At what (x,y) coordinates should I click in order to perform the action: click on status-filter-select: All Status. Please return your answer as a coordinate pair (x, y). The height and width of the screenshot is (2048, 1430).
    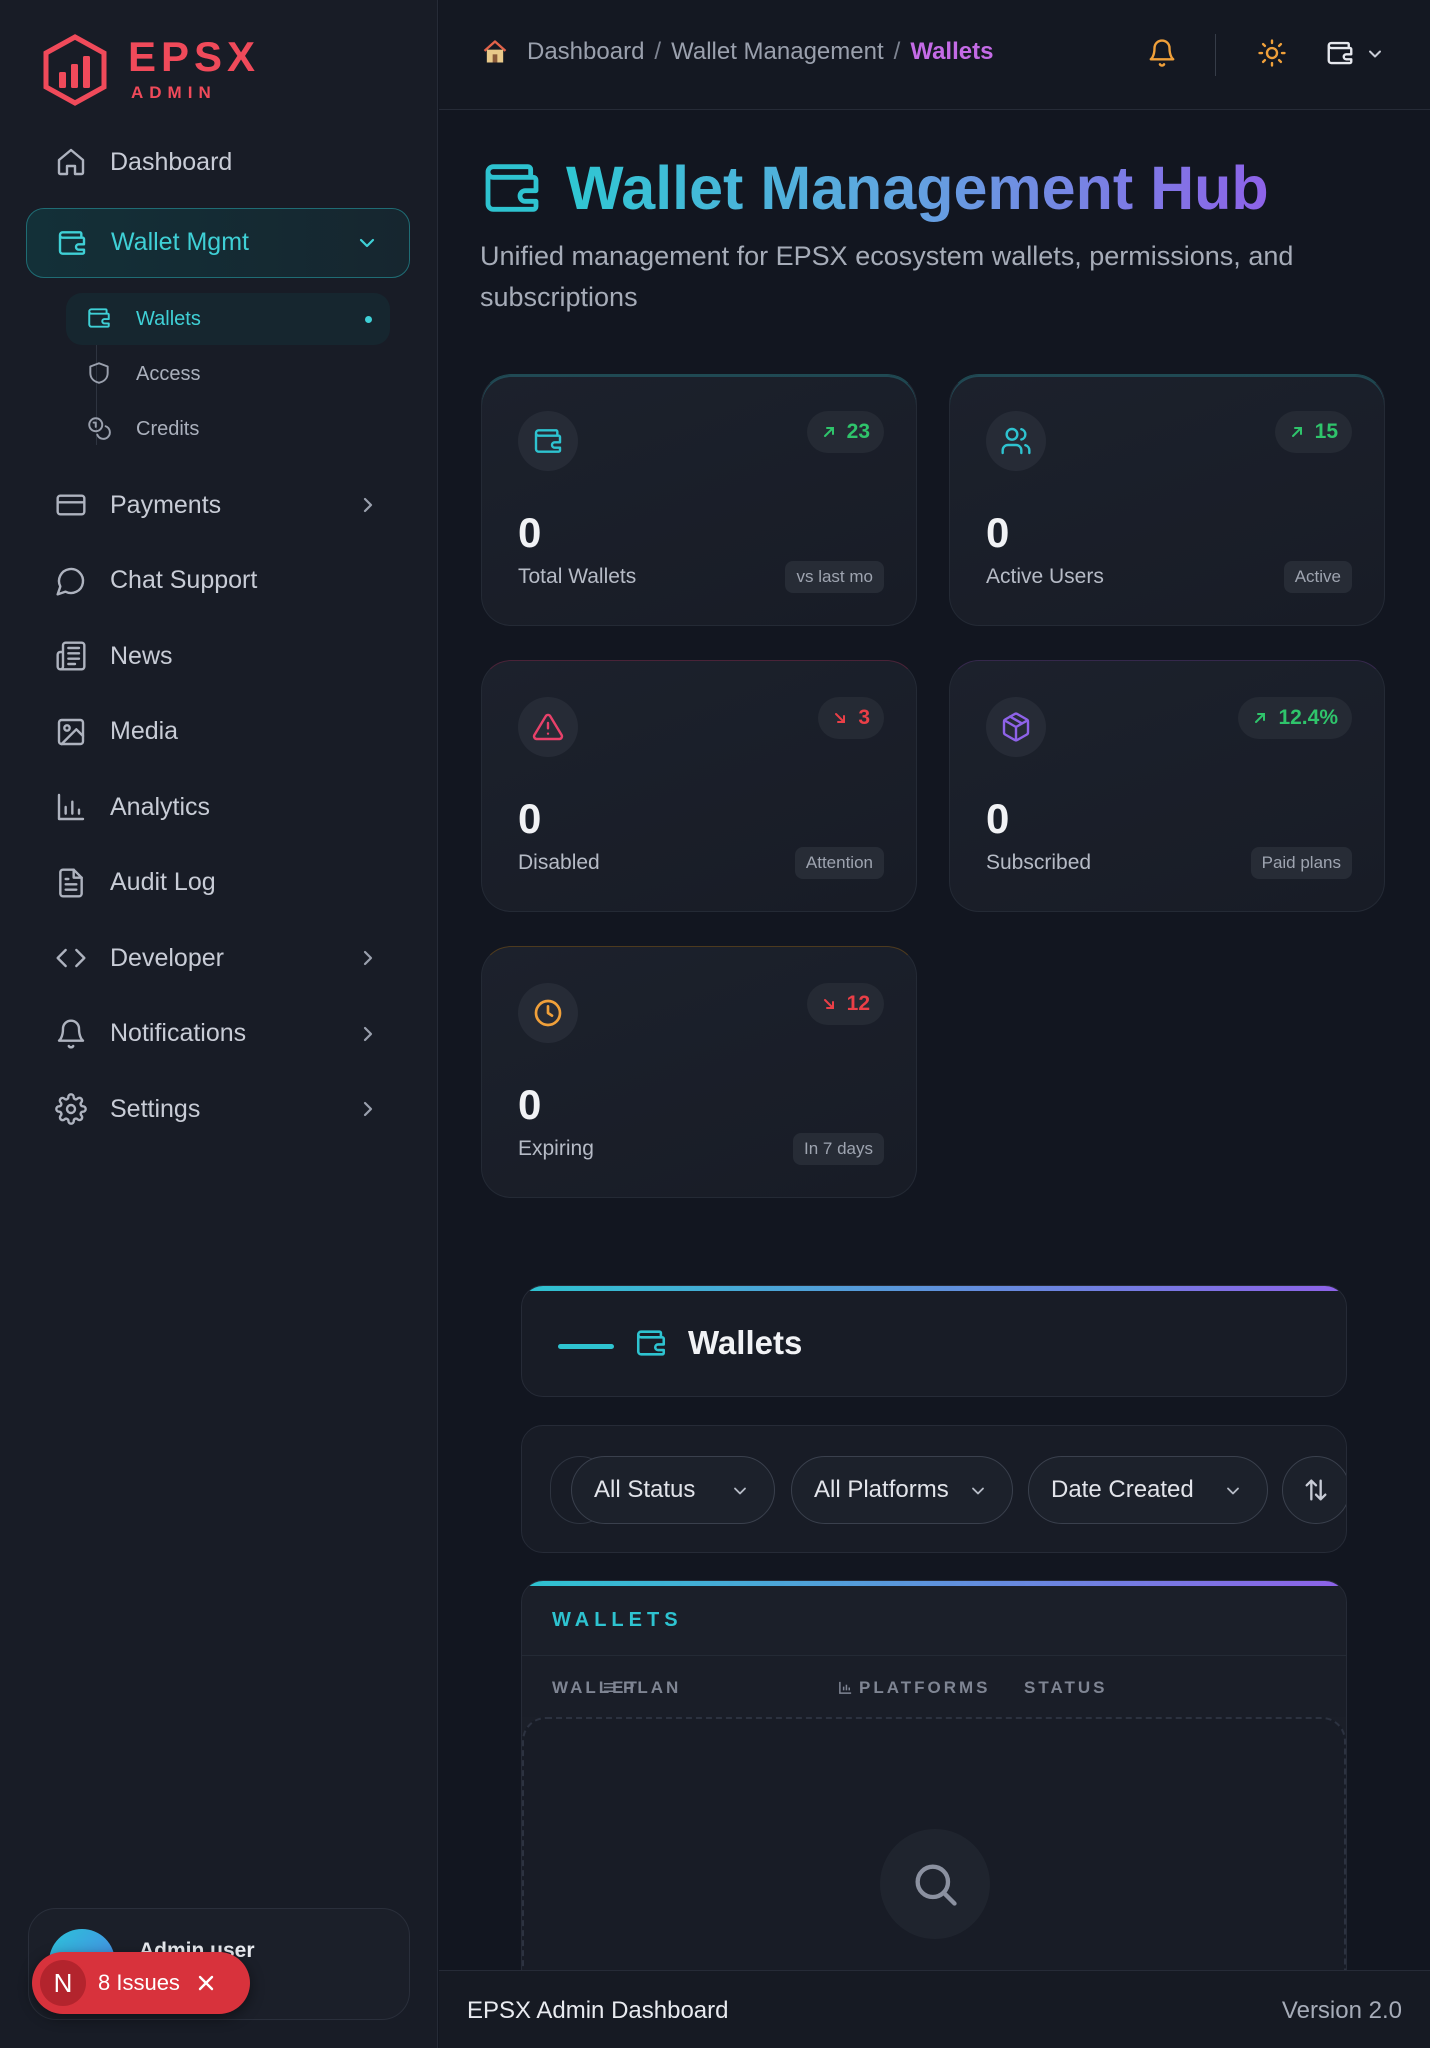
    Looking at the image, I should click on (673, 1490).